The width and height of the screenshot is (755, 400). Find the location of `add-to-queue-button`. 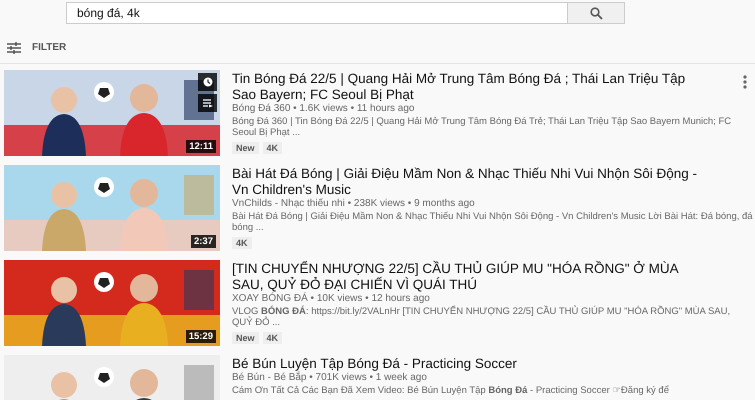

add-to-queue-button is located at coordinates (207, 103).